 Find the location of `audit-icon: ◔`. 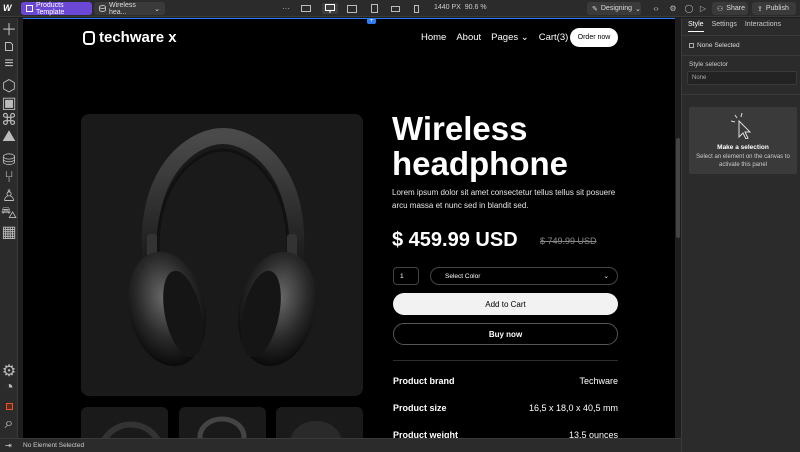

audit-icon: ◔ is located at coordinates (9, 387).